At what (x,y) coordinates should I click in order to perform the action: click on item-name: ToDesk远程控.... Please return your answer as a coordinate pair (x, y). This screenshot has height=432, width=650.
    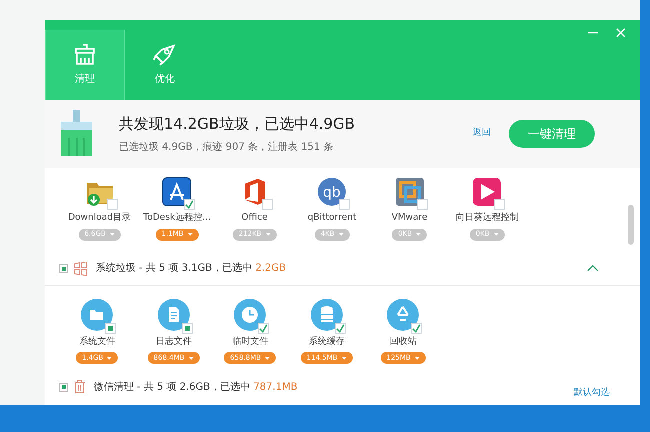
    Looking at the image, I should click on (177, 218).